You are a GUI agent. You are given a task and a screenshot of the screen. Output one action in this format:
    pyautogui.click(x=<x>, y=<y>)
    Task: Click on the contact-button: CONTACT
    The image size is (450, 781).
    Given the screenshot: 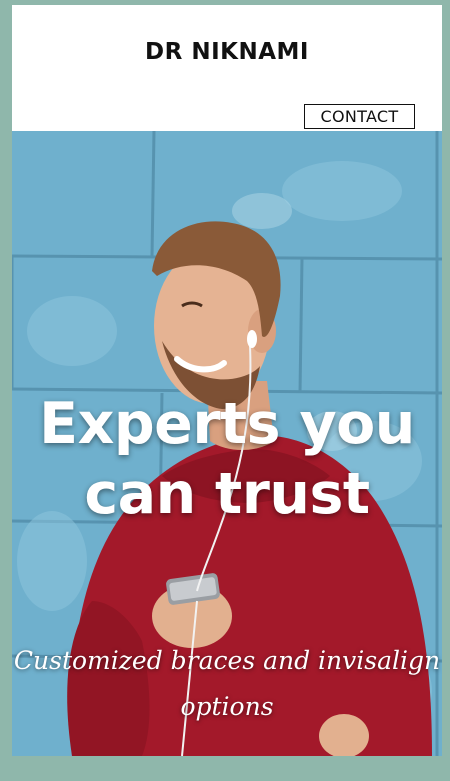 What is the action you would take?
    pyautogui.click(x=359, y=116)
    